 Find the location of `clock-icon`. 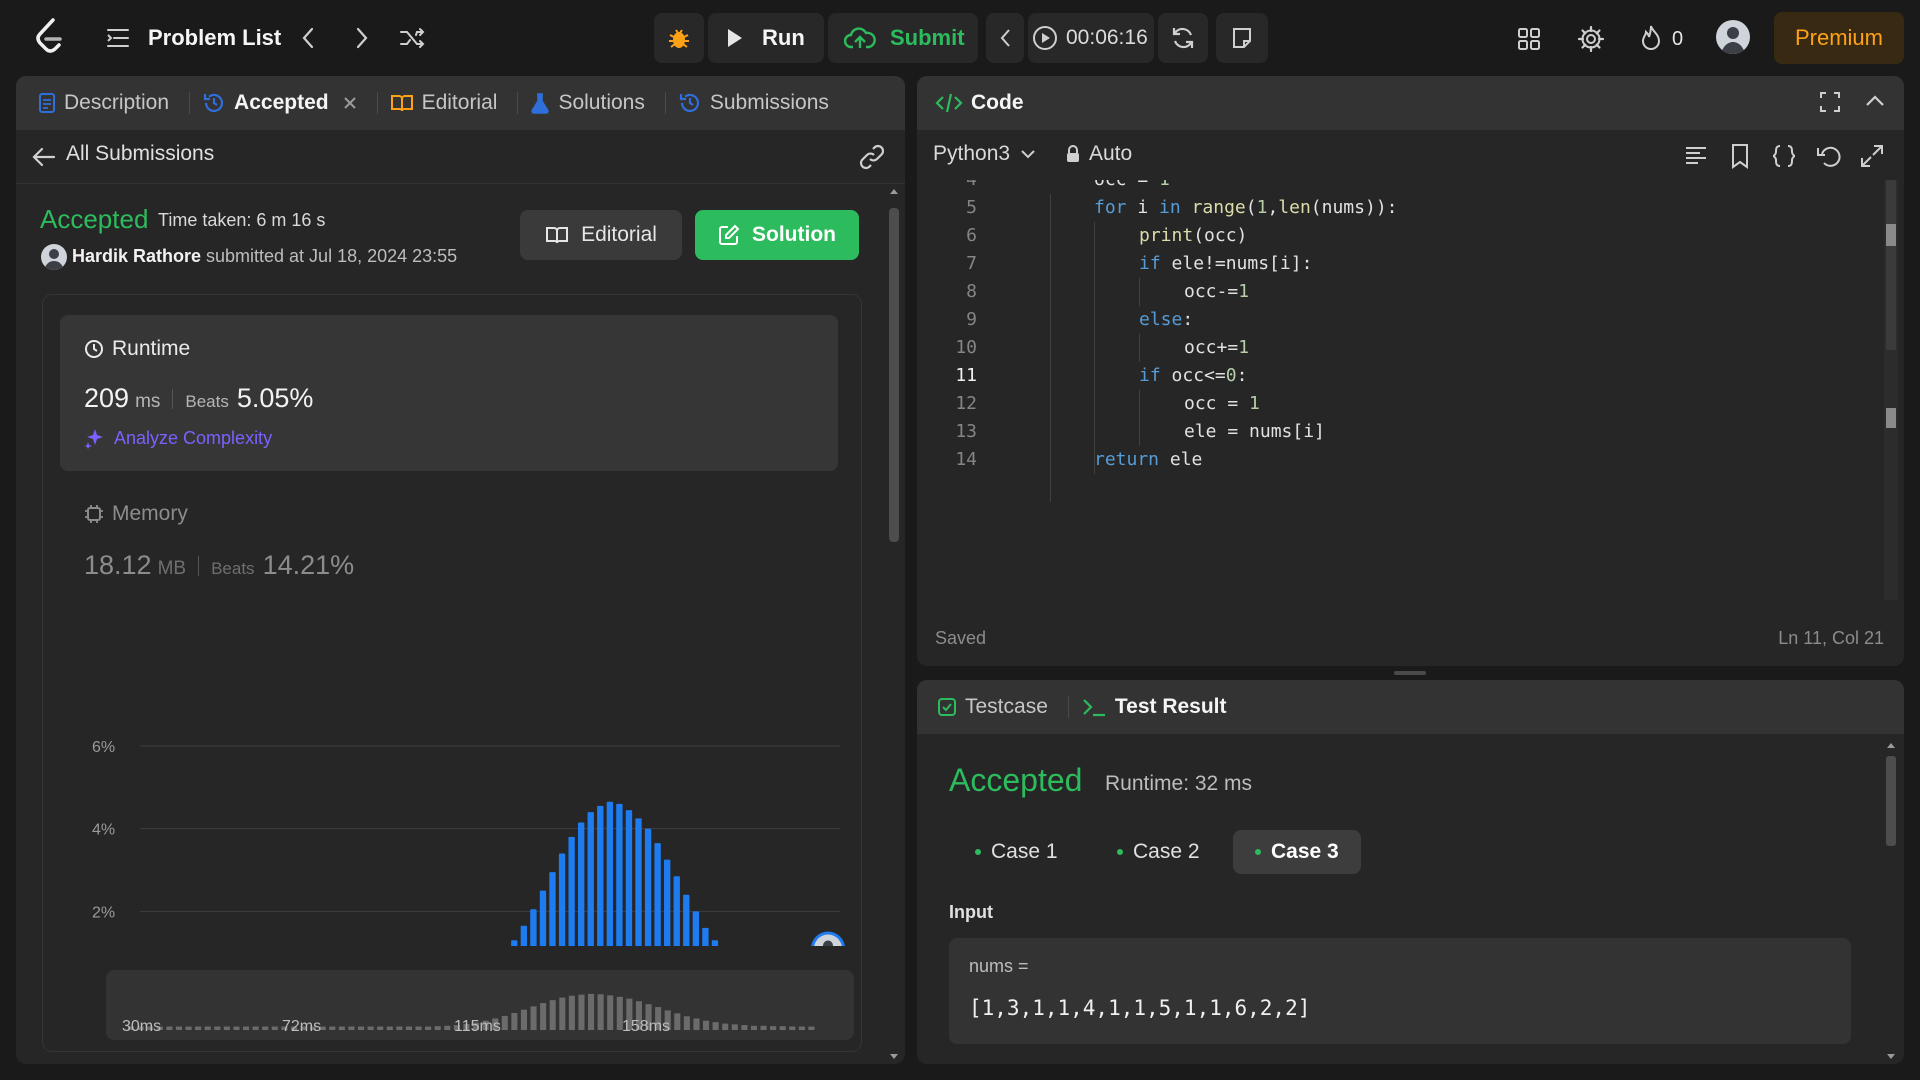

clock-icon is located at coordinates (94, 349).